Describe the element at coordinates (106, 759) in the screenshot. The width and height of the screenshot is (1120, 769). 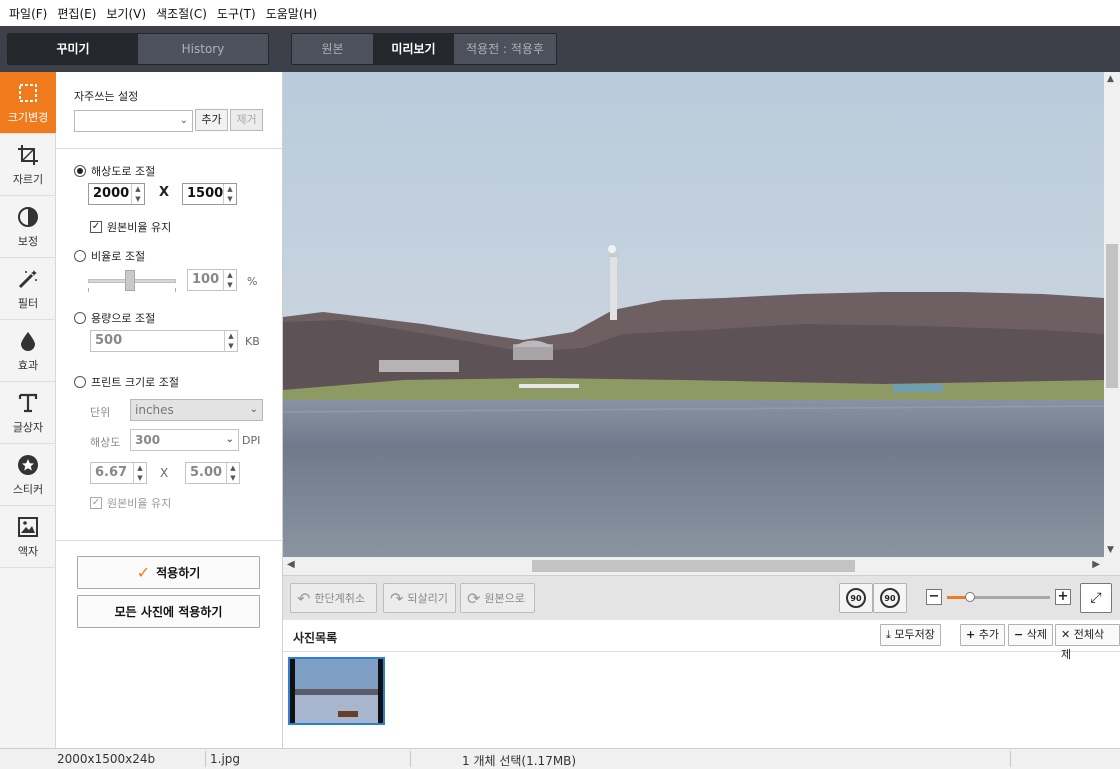
I see `status-dimensions: 2000x1500x24b` at that location.